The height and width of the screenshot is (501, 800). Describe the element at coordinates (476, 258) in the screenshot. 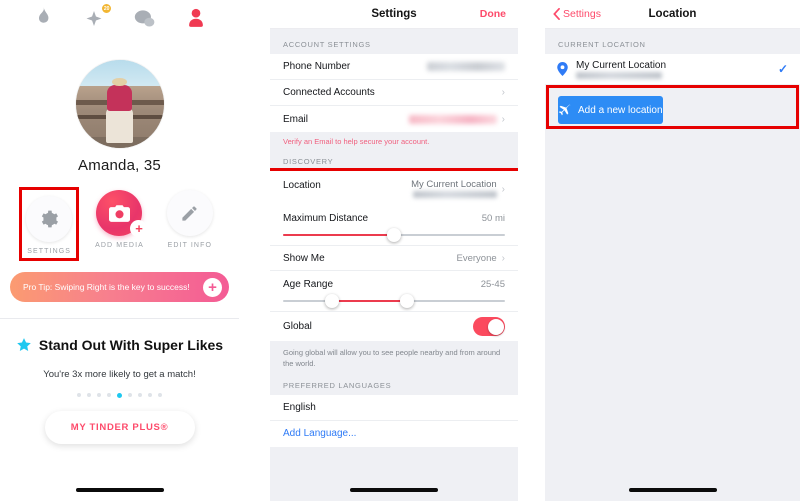

I see `show-me-value: Everyone` at that location.